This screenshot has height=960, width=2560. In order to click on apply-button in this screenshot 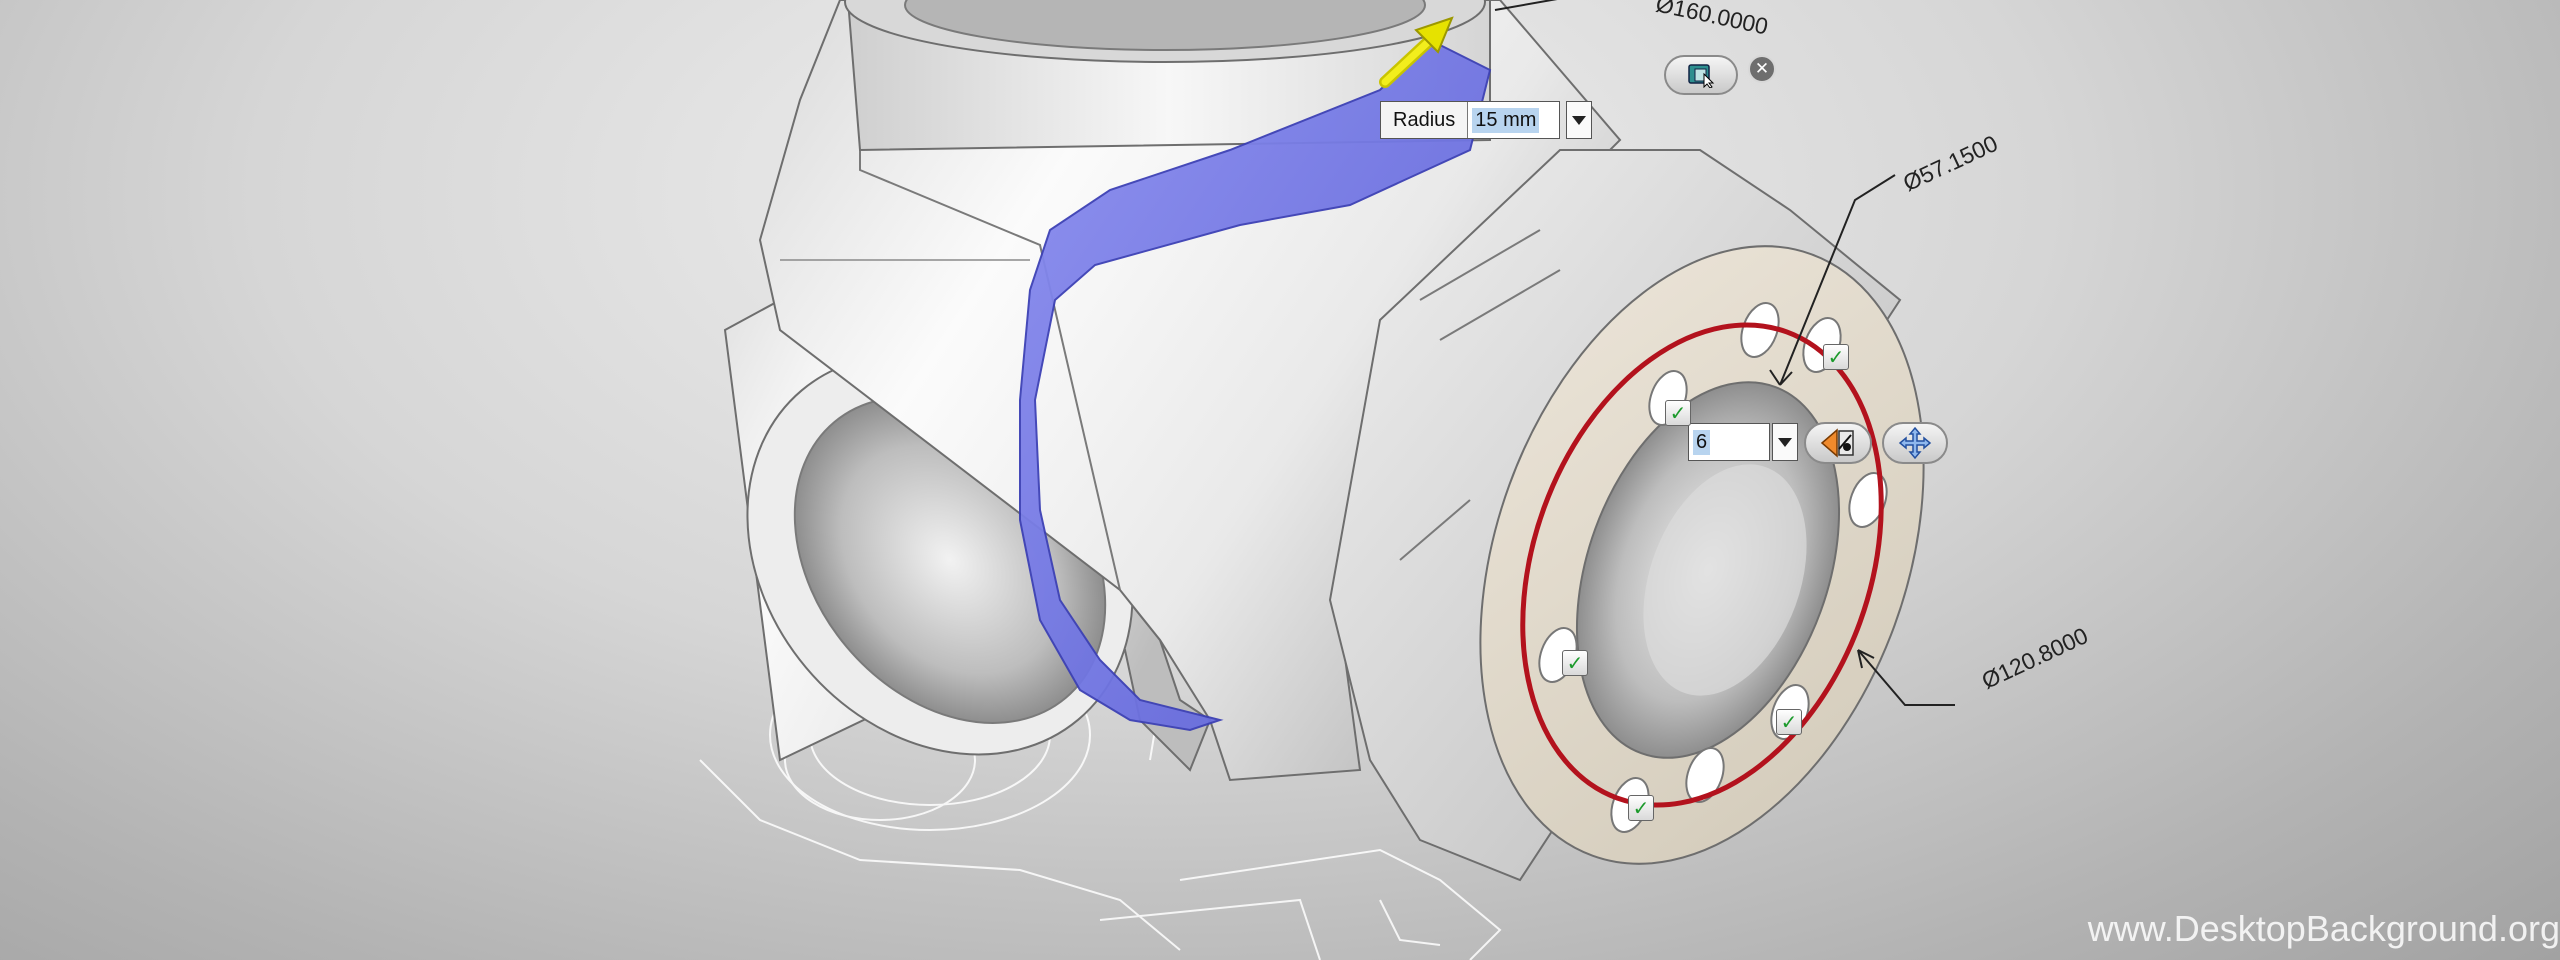, I will do `click(1701, 75)`.